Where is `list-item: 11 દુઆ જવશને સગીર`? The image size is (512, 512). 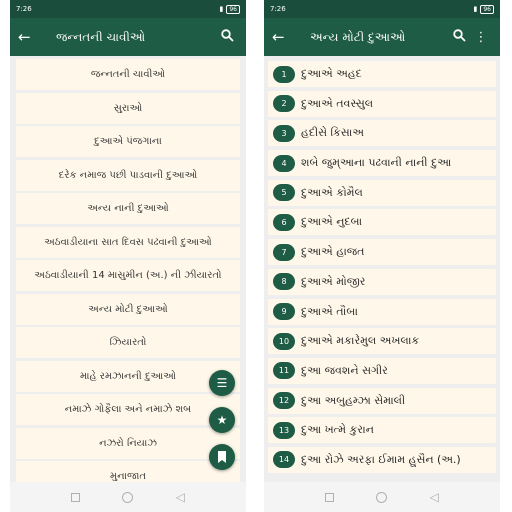
list-item: 11 દુઆ જવશને સગીર is located at coordinates (382, 370).